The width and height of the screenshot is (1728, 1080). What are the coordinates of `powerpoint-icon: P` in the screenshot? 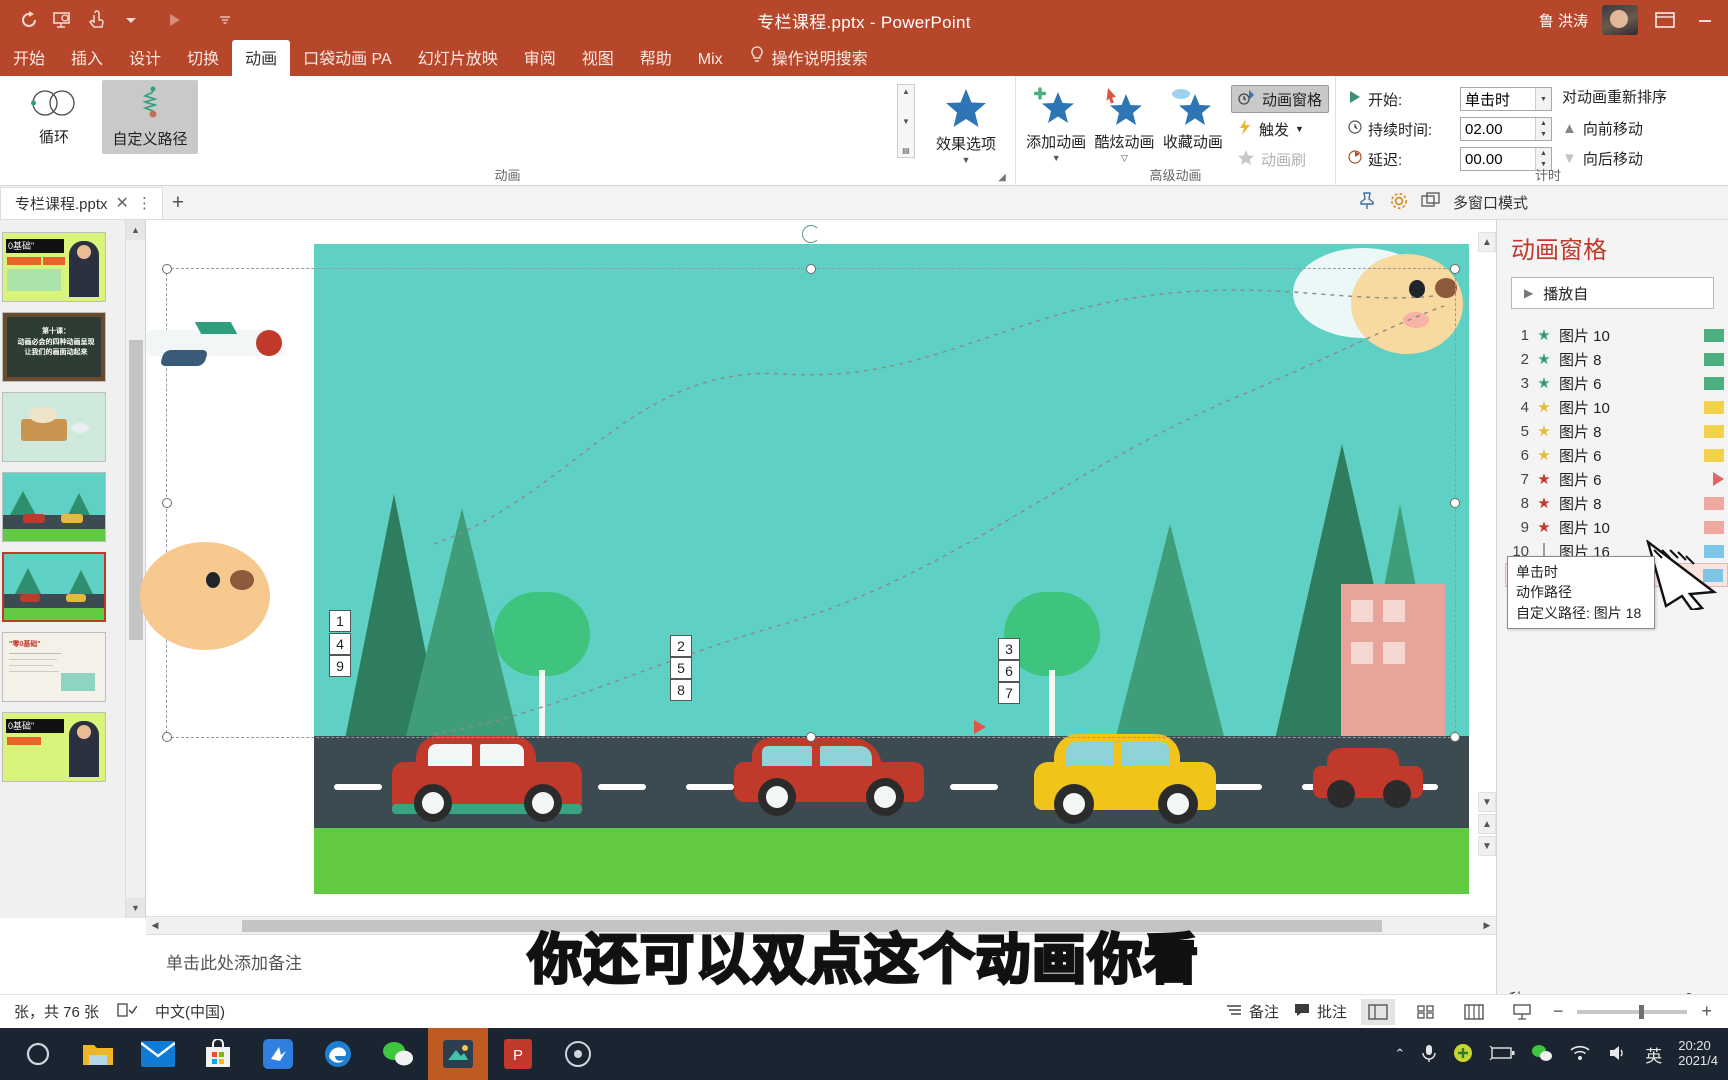 It's located at (518, 1054).